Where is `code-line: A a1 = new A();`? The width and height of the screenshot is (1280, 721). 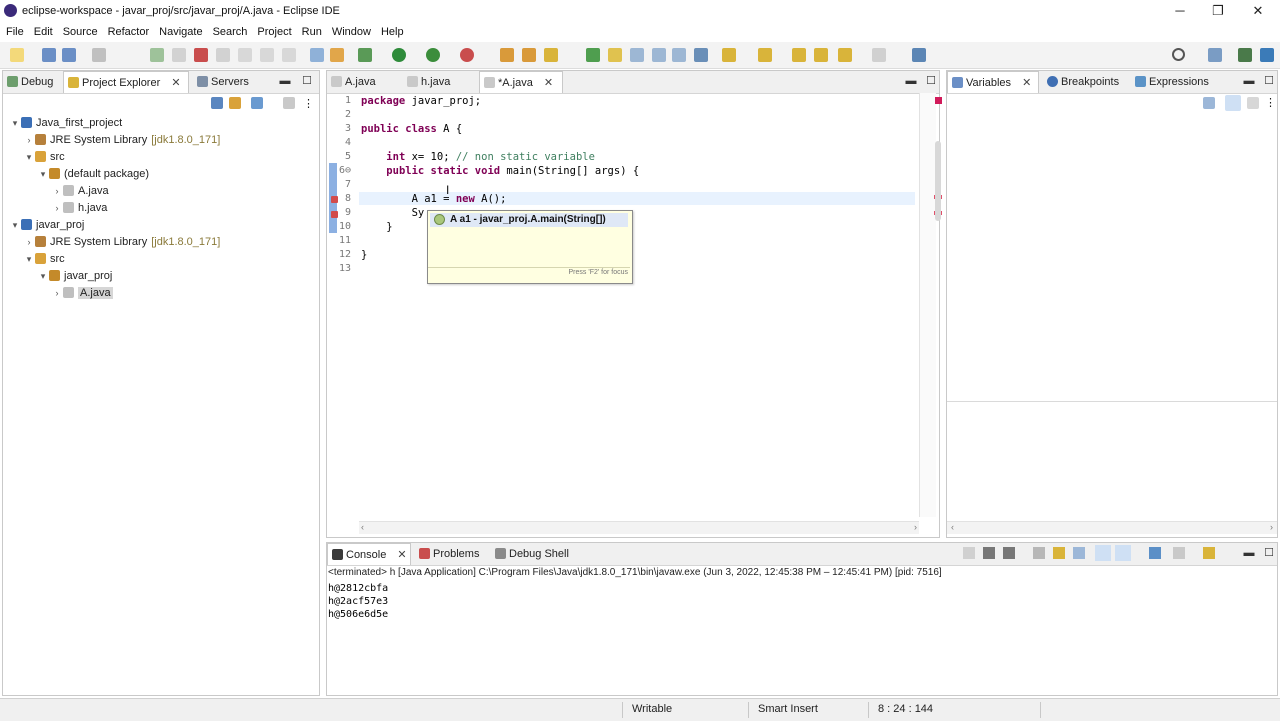 code-line: A a1 = new A(); is located at coordinates (434, 199).